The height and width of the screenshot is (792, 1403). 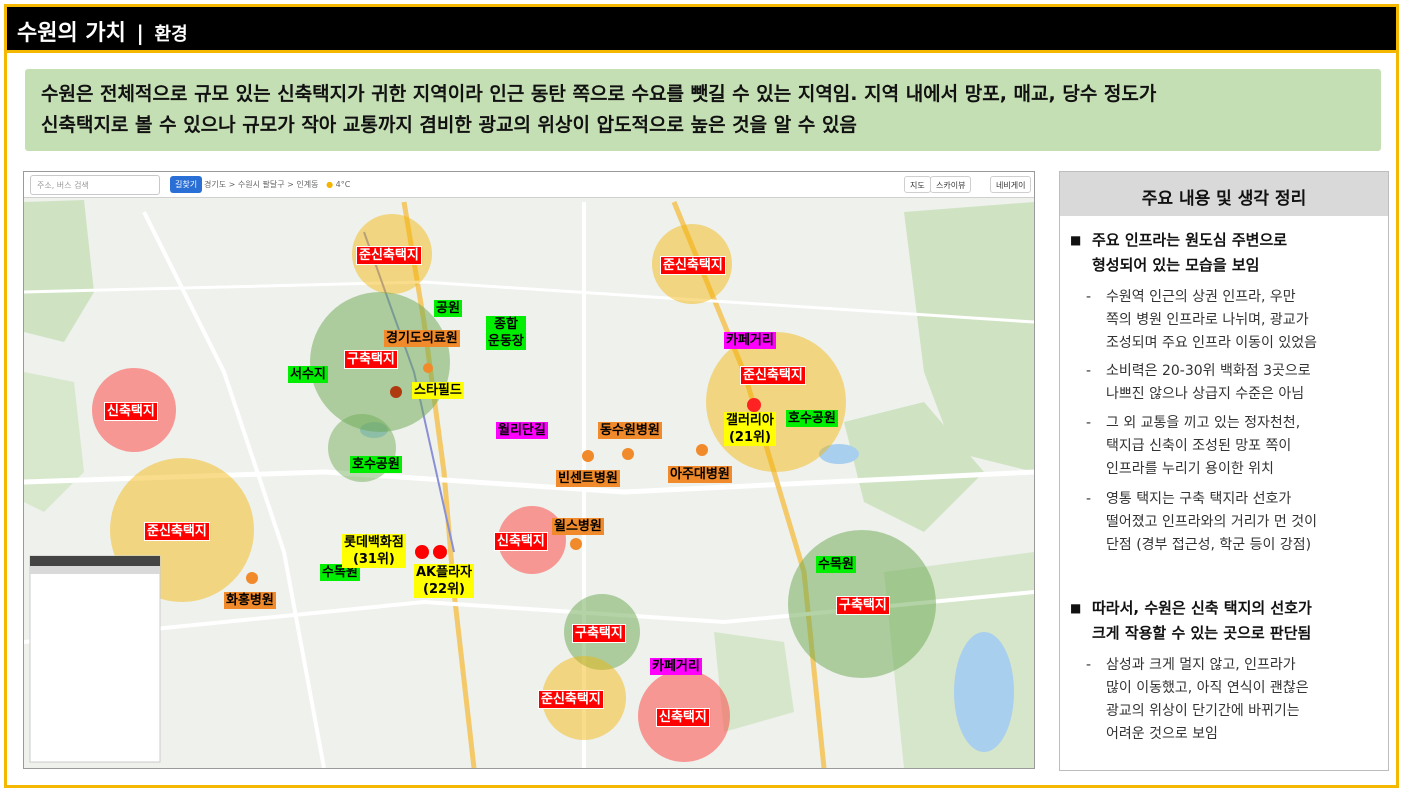 What do you see at coordinates (1190, 469) in the screenshot?
I see `detail-line: 인프라를 누리기 용이한 위치` at bounding box center [1190, 469].